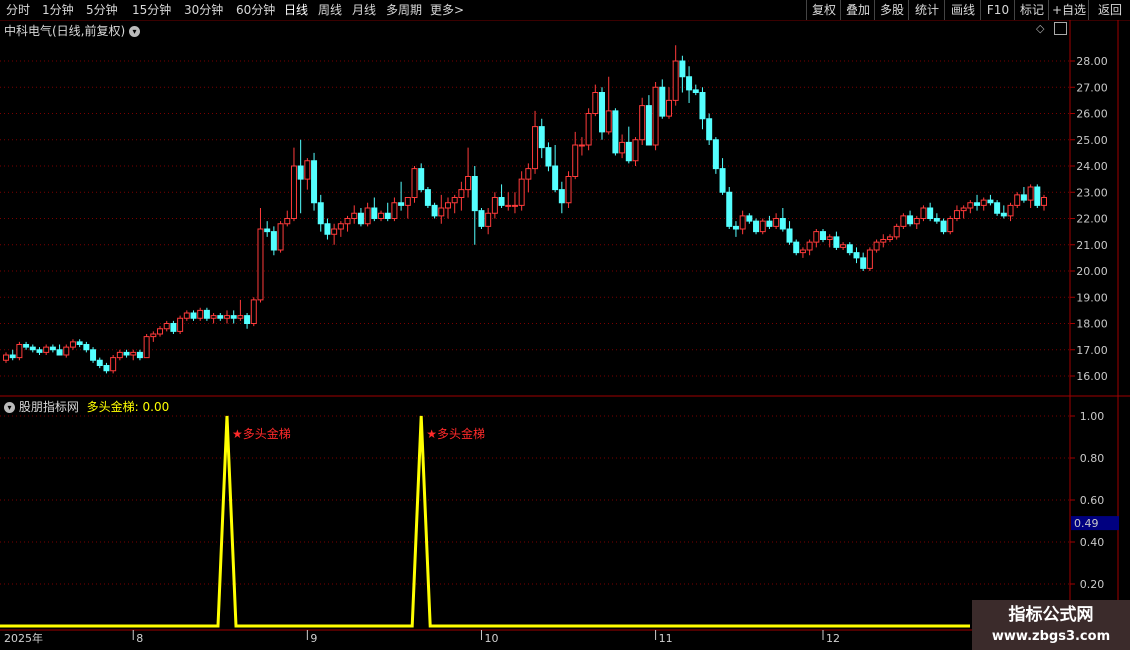  What do you see at coordinates (9, 407) in the screenshot?
I see `indicator-dropdown-icon: ▾` at bounding box center [9, 407].